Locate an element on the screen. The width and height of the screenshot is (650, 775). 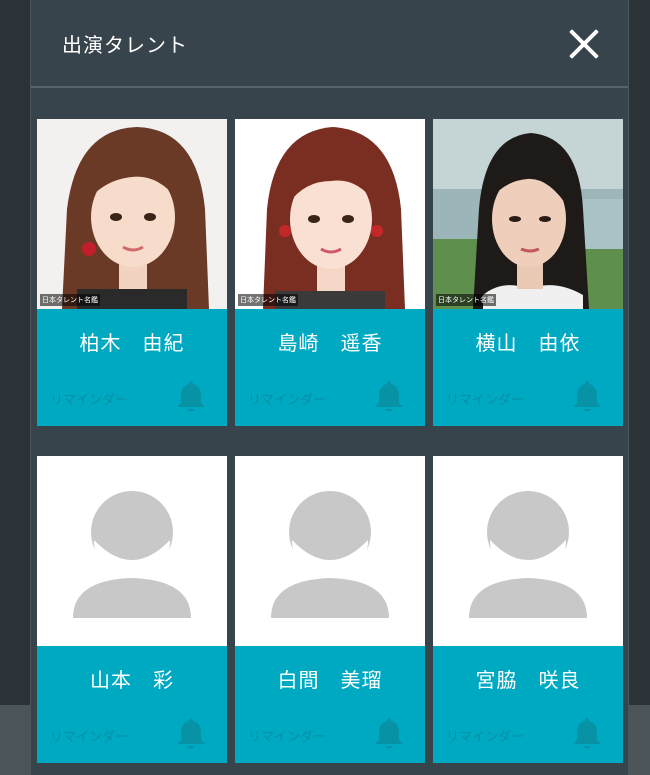
close-icon is located at coordinates (584, 44).